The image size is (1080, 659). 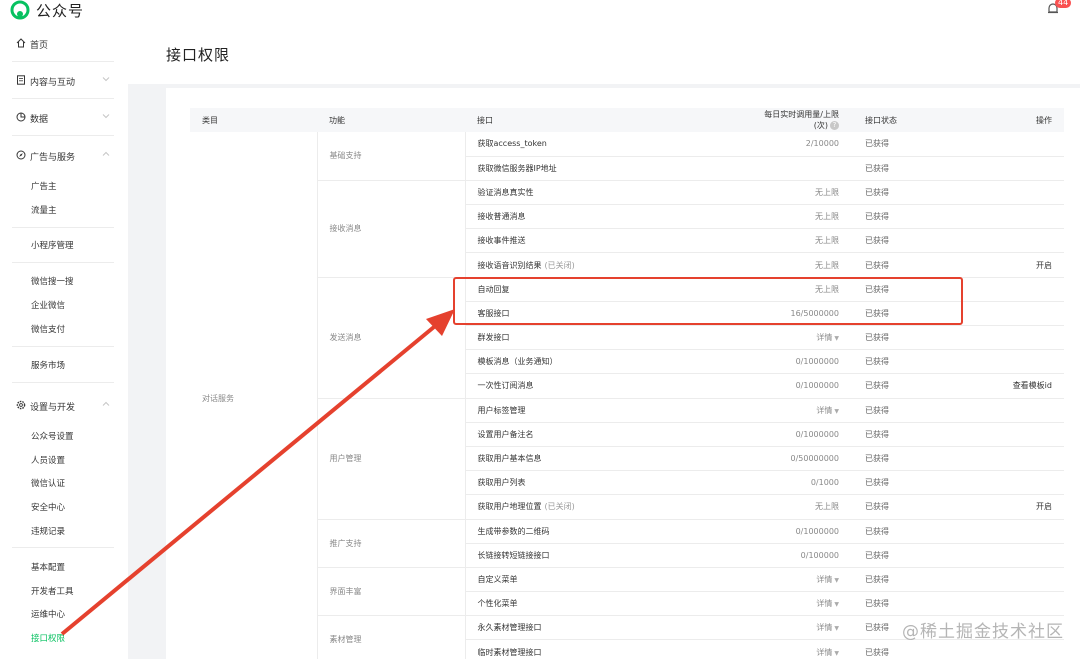 I want to click on api-name: 获取用户基本信息, so click(x=509, y=459).